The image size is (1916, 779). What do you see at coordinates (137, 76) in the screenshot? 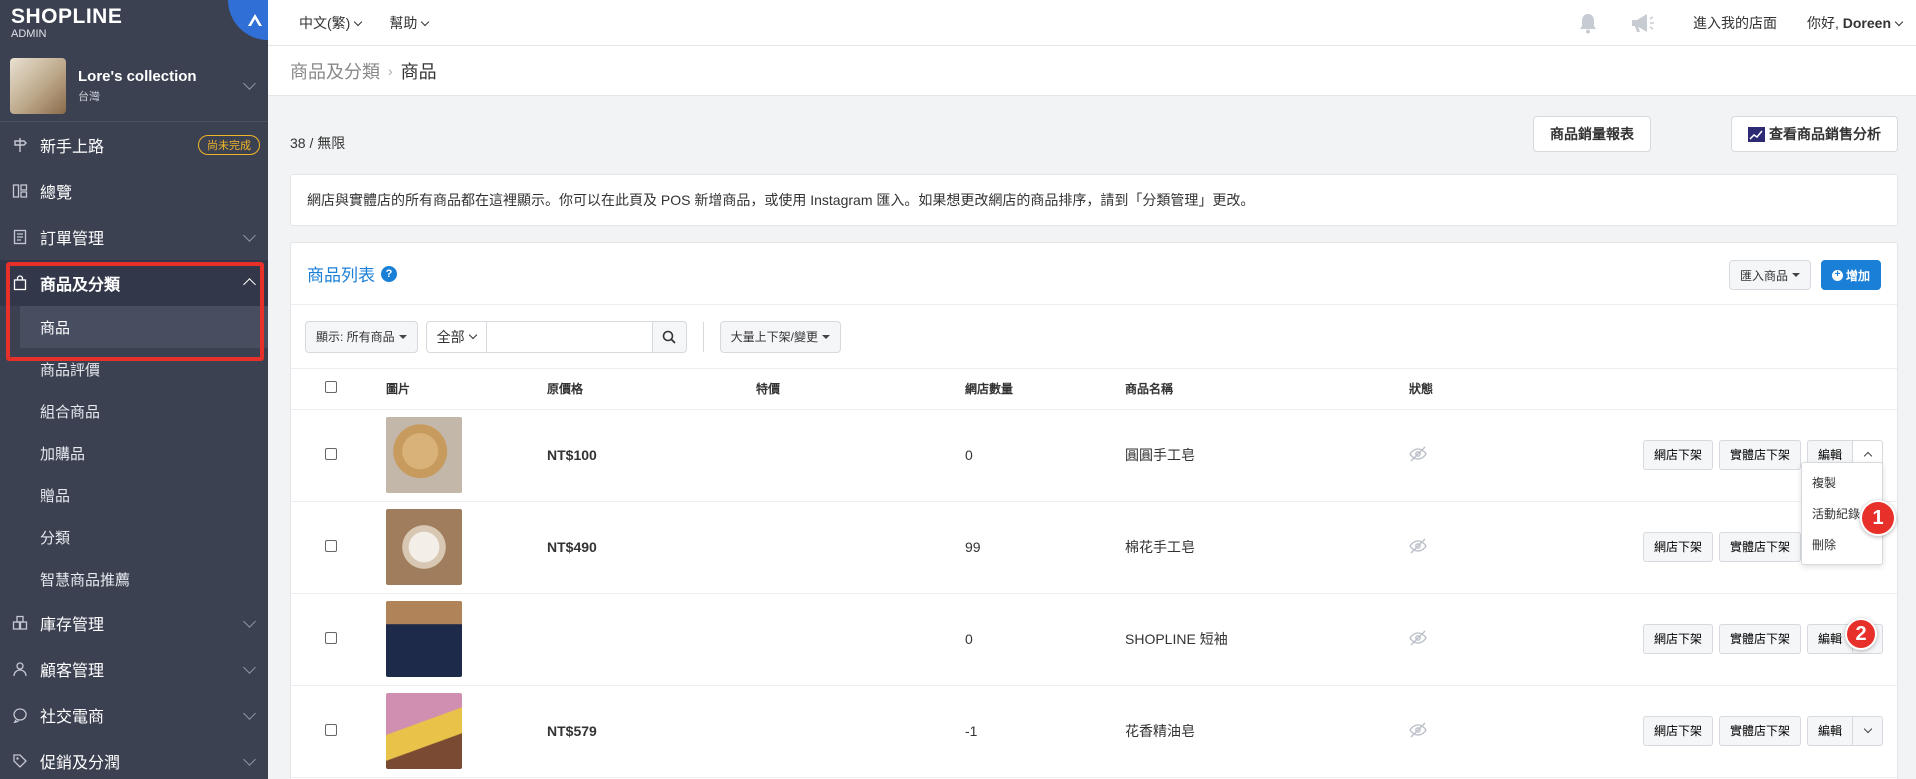
I see `store-name: Lore's collection` at bounding box center [137, 76].